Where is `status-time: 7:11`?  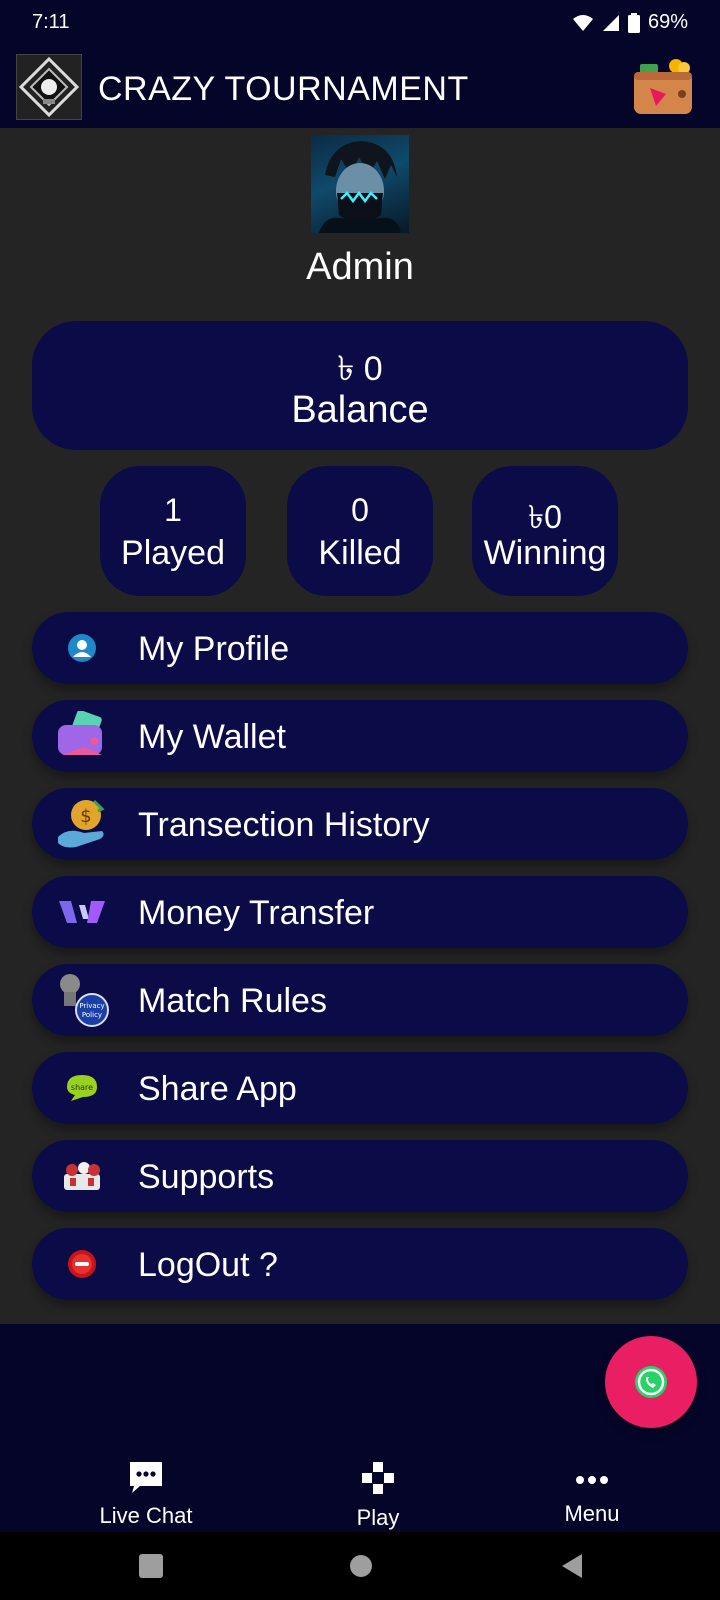
status-time: 7:11 is located at coordinates (51, 22).